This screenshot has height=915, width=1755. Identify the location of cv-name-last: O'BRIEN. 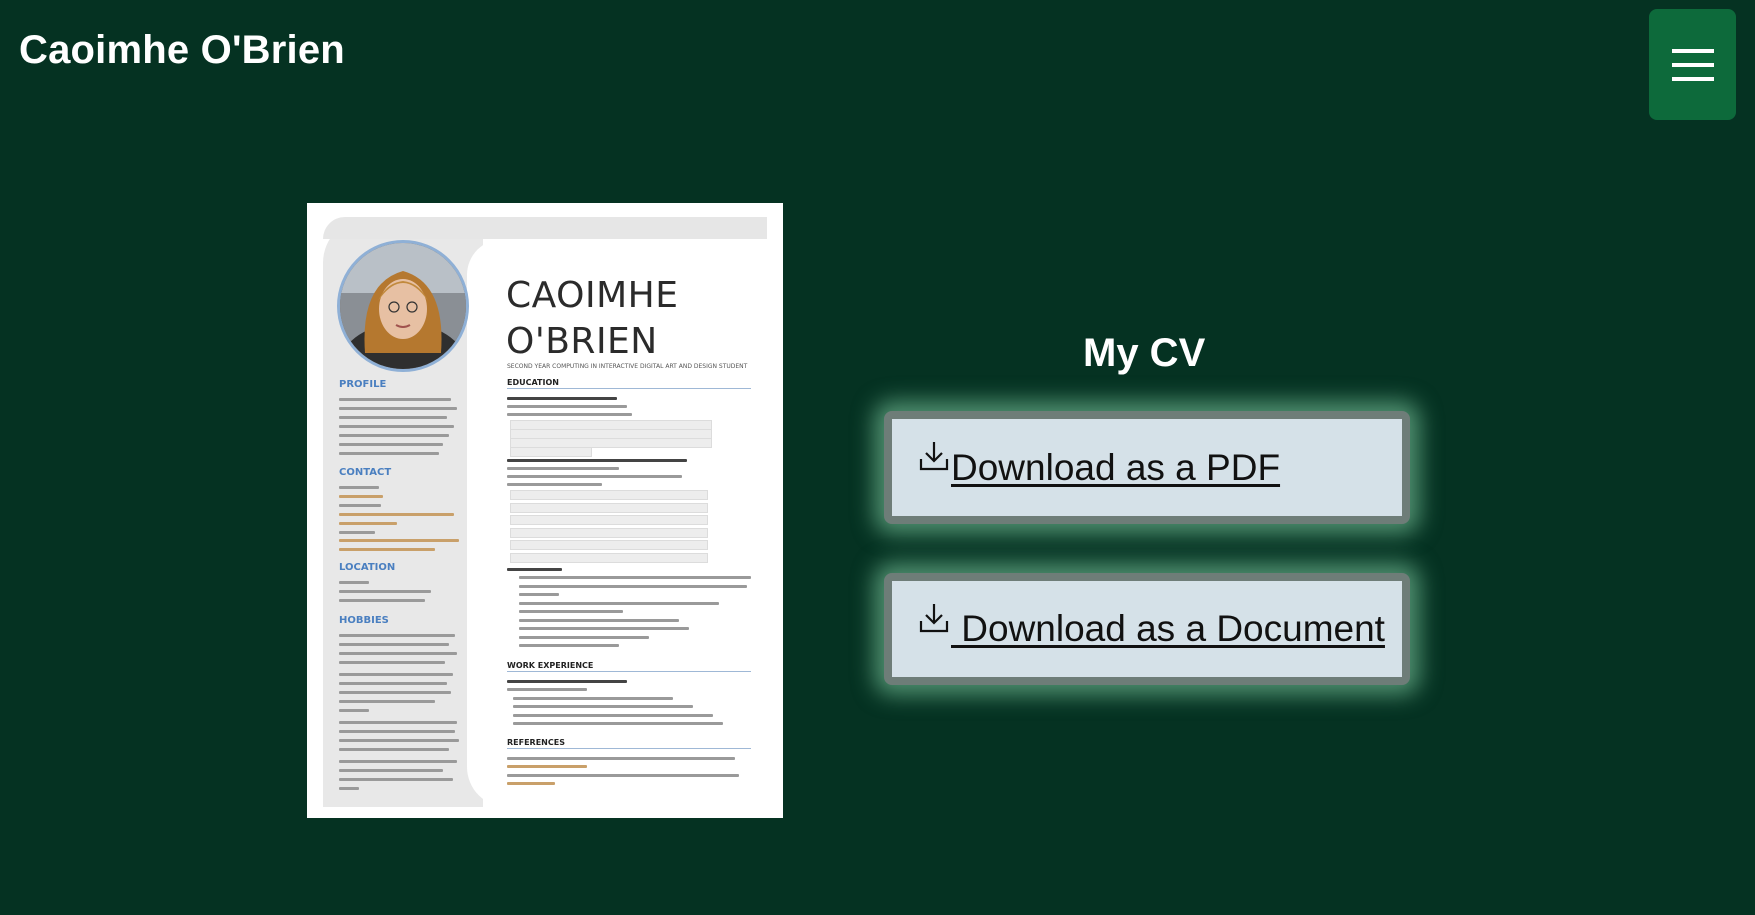
(582, 341).